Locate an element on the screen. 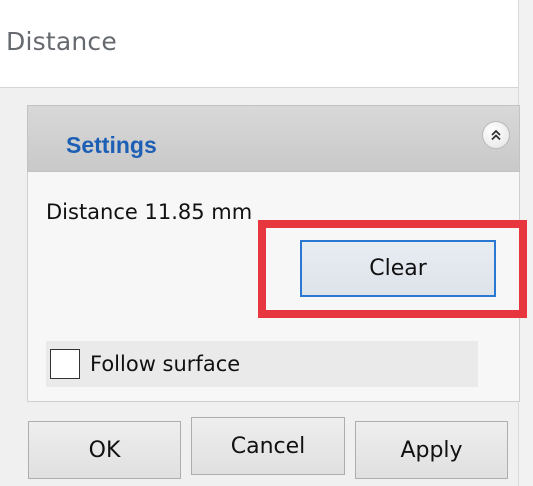  collapse-button is located at coordinates (496, 135).